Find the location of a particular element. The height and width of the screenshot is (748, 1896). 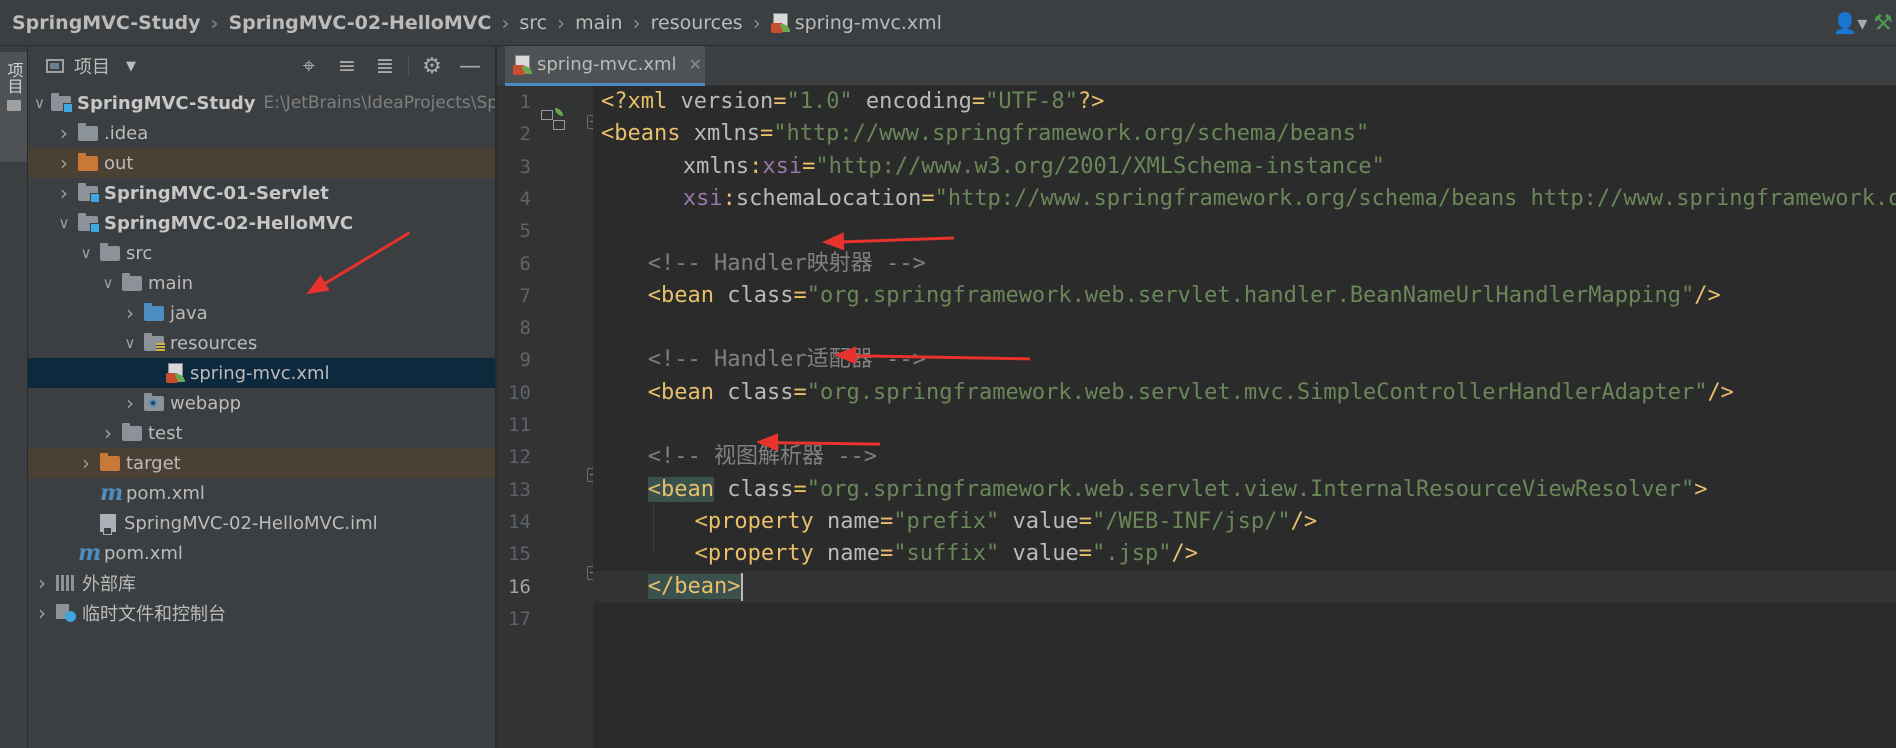

tree-item: › webapp is located at coordinates (261, 403).